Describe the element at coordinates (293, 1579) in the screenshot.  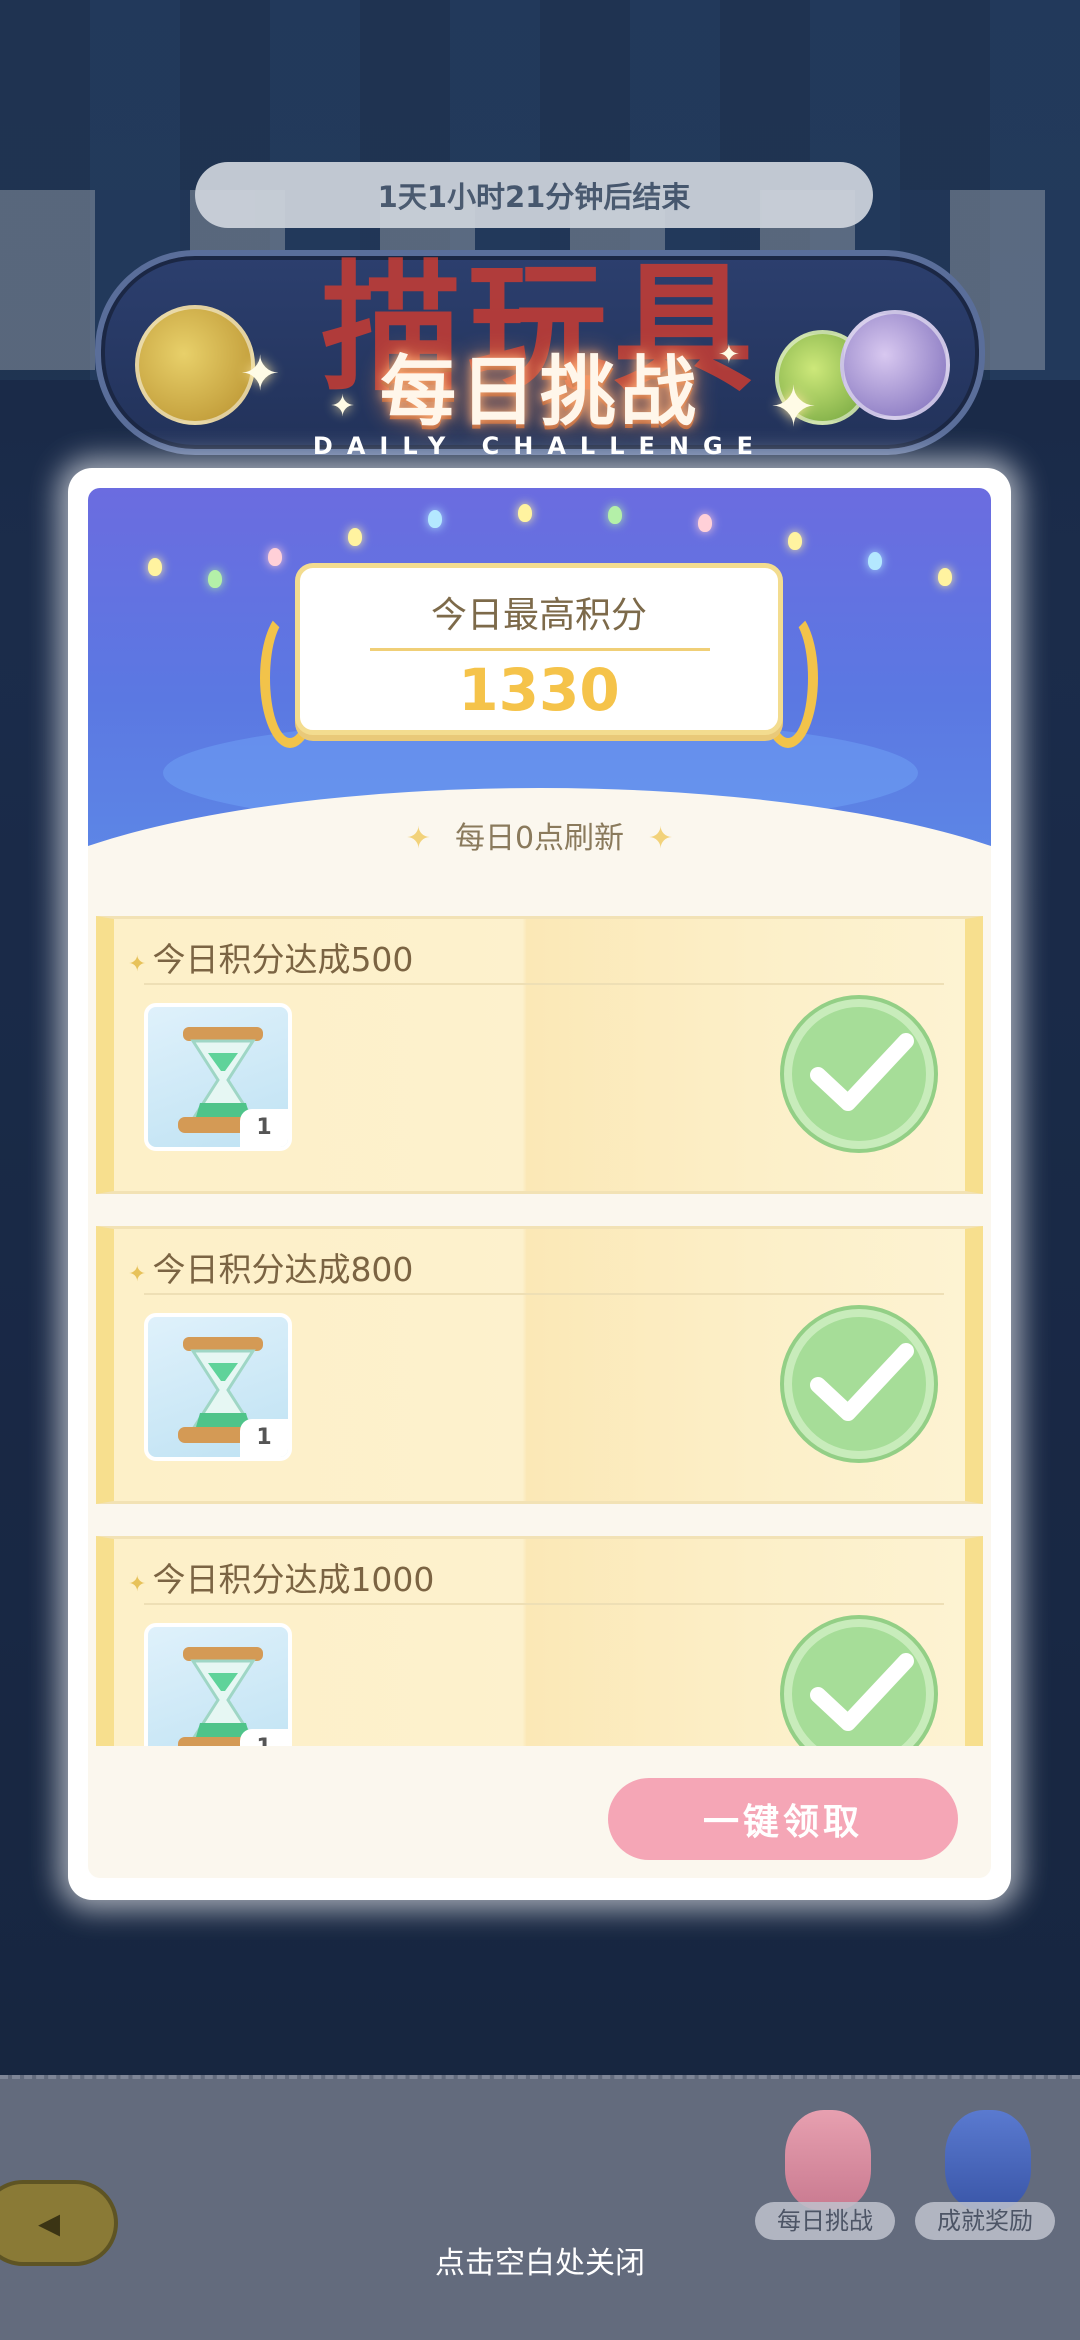
I see `task-title-text: 今日积分达成1000` at that location.